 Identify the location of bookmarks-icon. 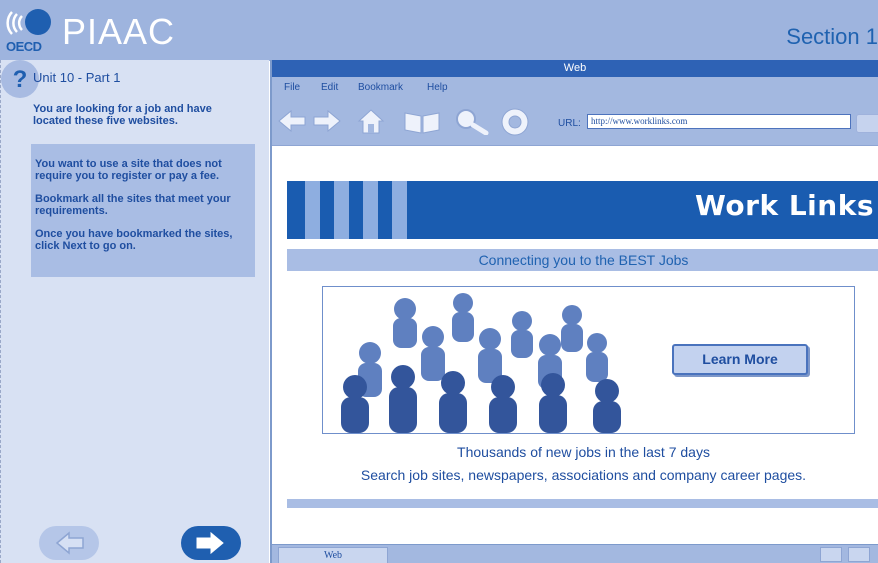
(422, 121).